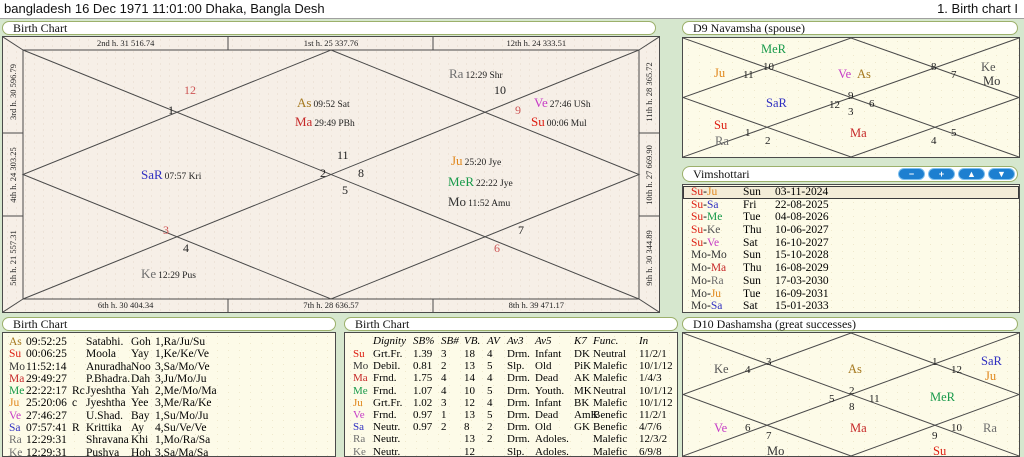  I want to click on dasha-weekday: Thu, so click(752, 268).